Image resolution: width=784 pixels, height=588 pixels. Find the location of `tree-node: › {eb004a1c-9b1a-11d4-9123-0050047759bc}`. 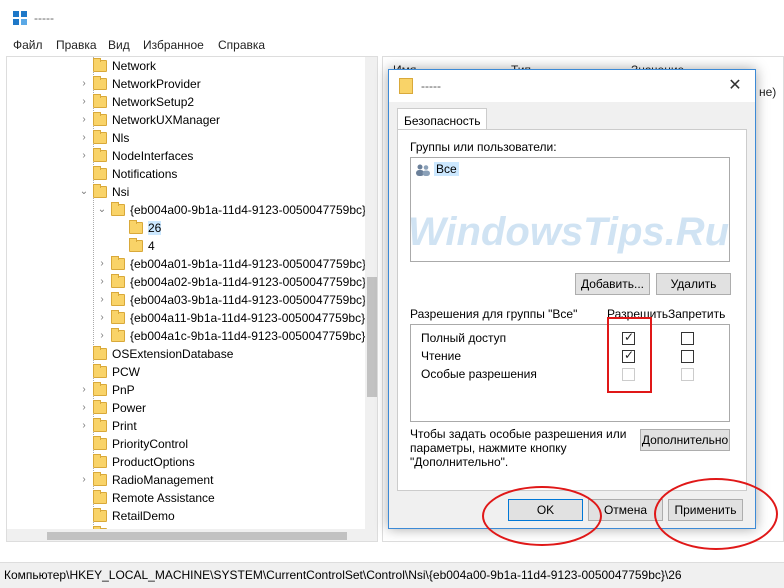

tree-node: › {eb004a1c-9b1a-11d4-9123-0050047759bc} is located at coordinates (192, 336).